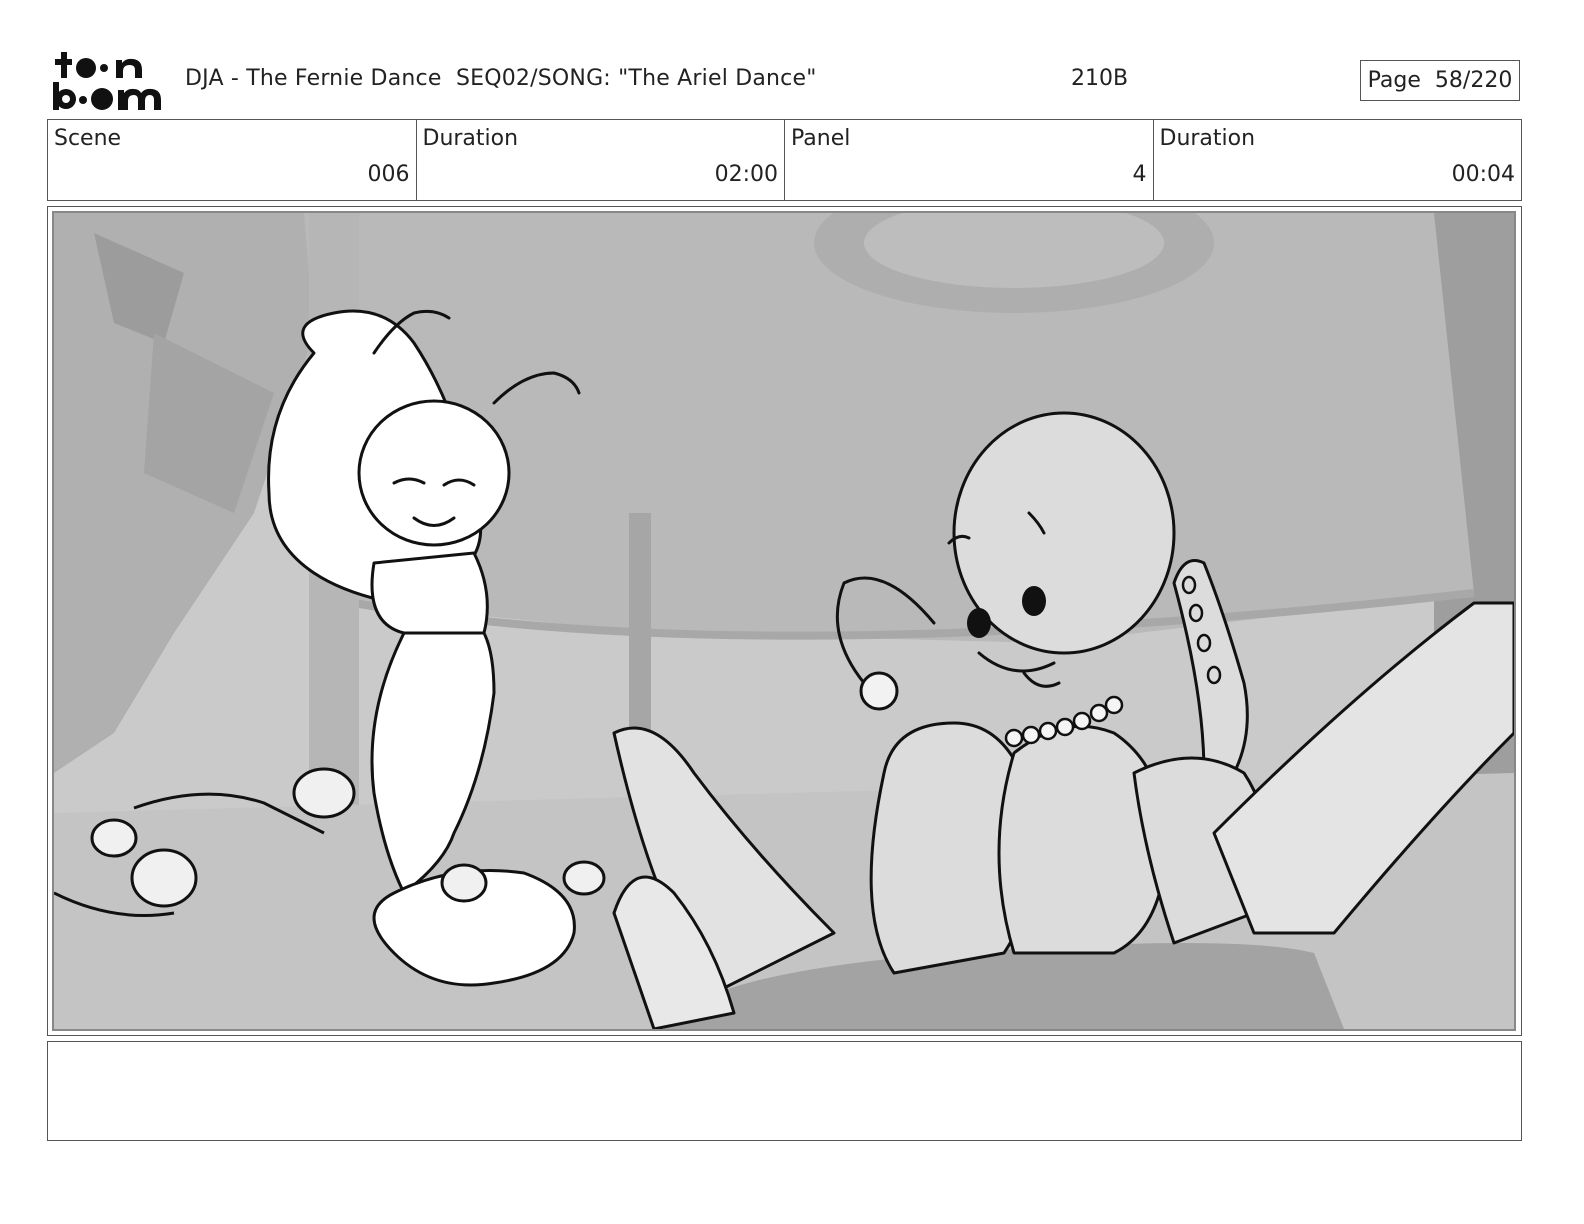  What do you see at coordinates (1473, 80) in the screenshot?
I see `page-value: 58/220` at bounding box center [1473, 80].